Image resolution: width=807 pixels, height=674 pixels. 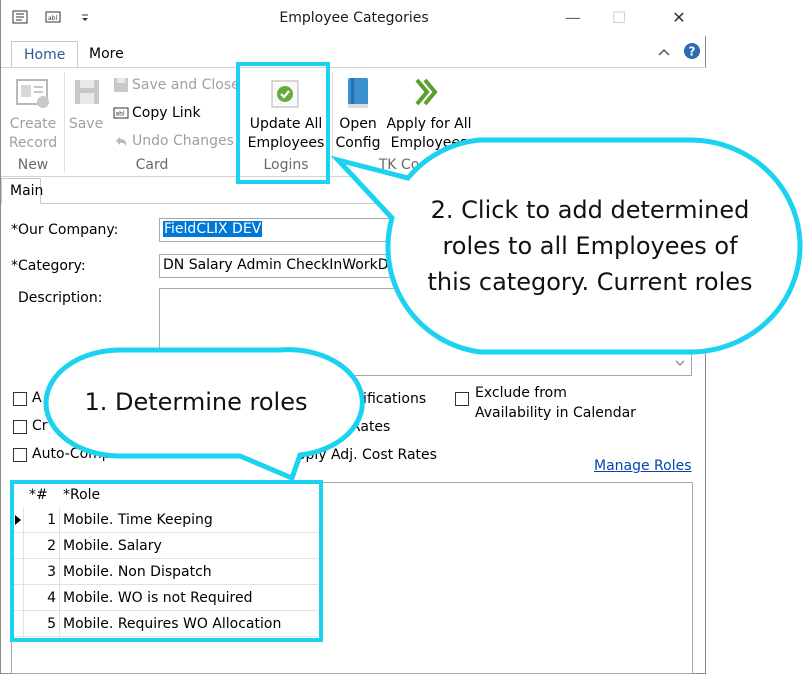 I want to click on apply-all-label-1: Apply for All, so click(x=429, y=124).